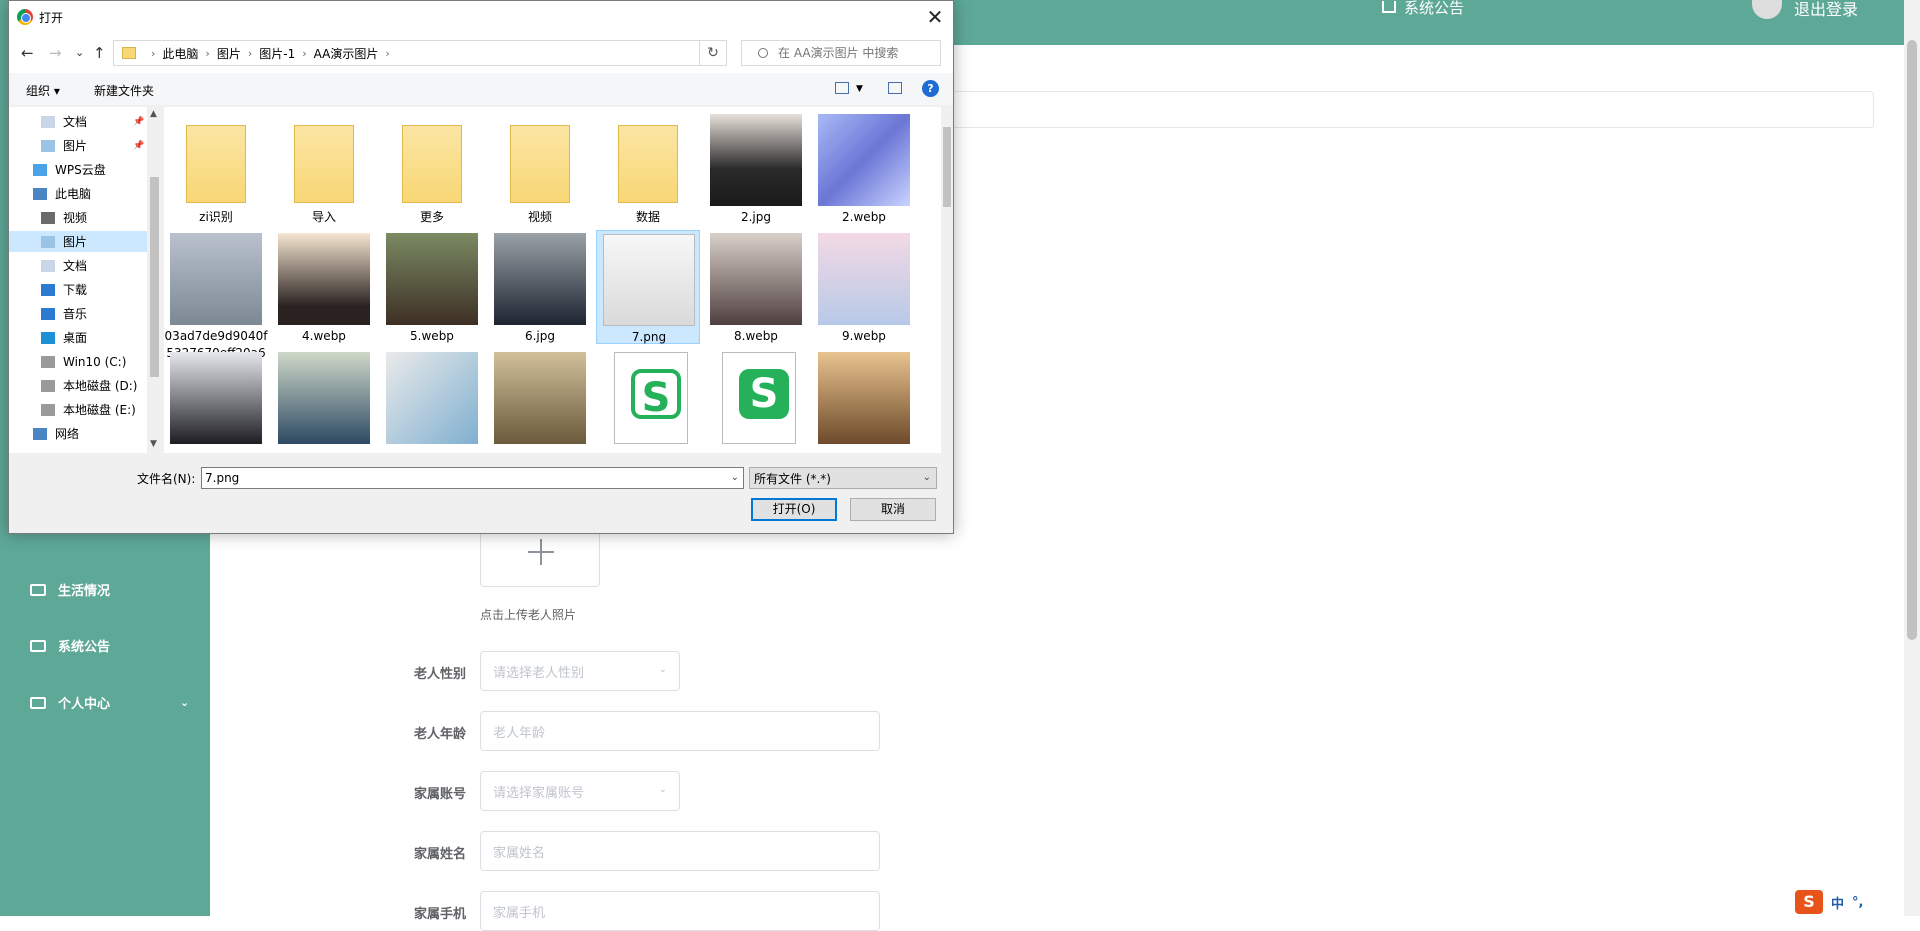 The height and width of the screenshot is (931, 1920). What do you see at coordinates (843, 478) in the screenshot?
I see `file-type-select: 所有文件 (*.*) ⌄` at bounding box center [843, 478].